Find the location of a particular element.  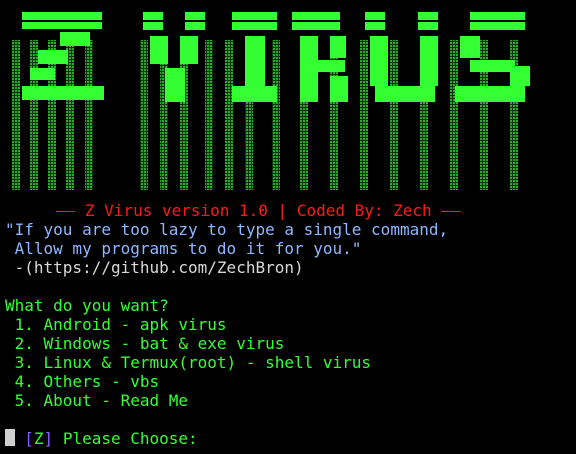

menu-item-android: 1. Android - apk virus is located at coordinates (116, 324).